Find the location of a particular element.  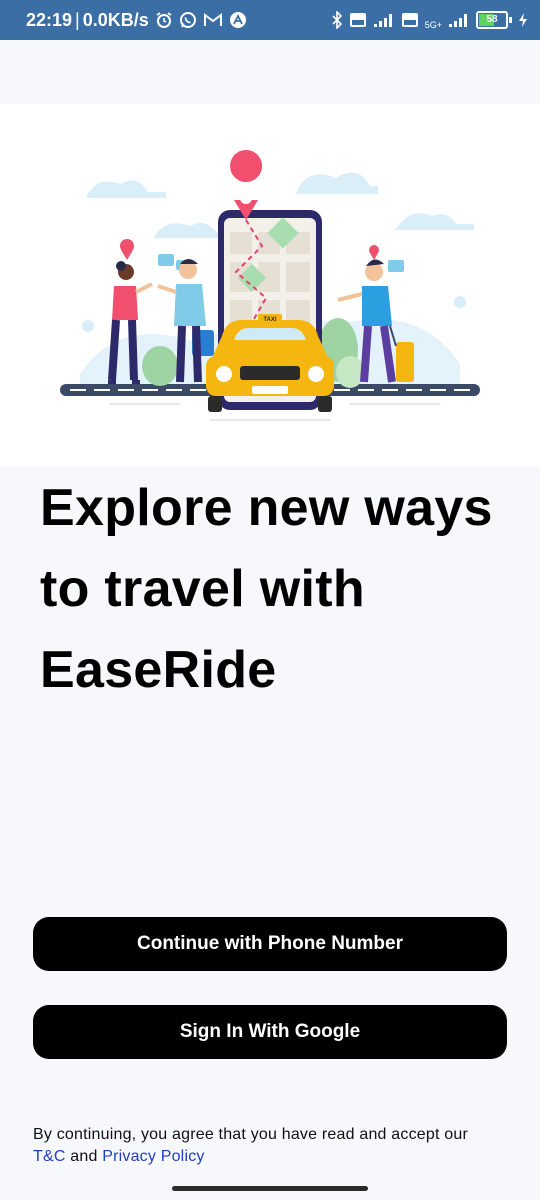

status-bar: 22:19 | 0.0KB/s 5G+ 58 is located at coordinates (270, 20).